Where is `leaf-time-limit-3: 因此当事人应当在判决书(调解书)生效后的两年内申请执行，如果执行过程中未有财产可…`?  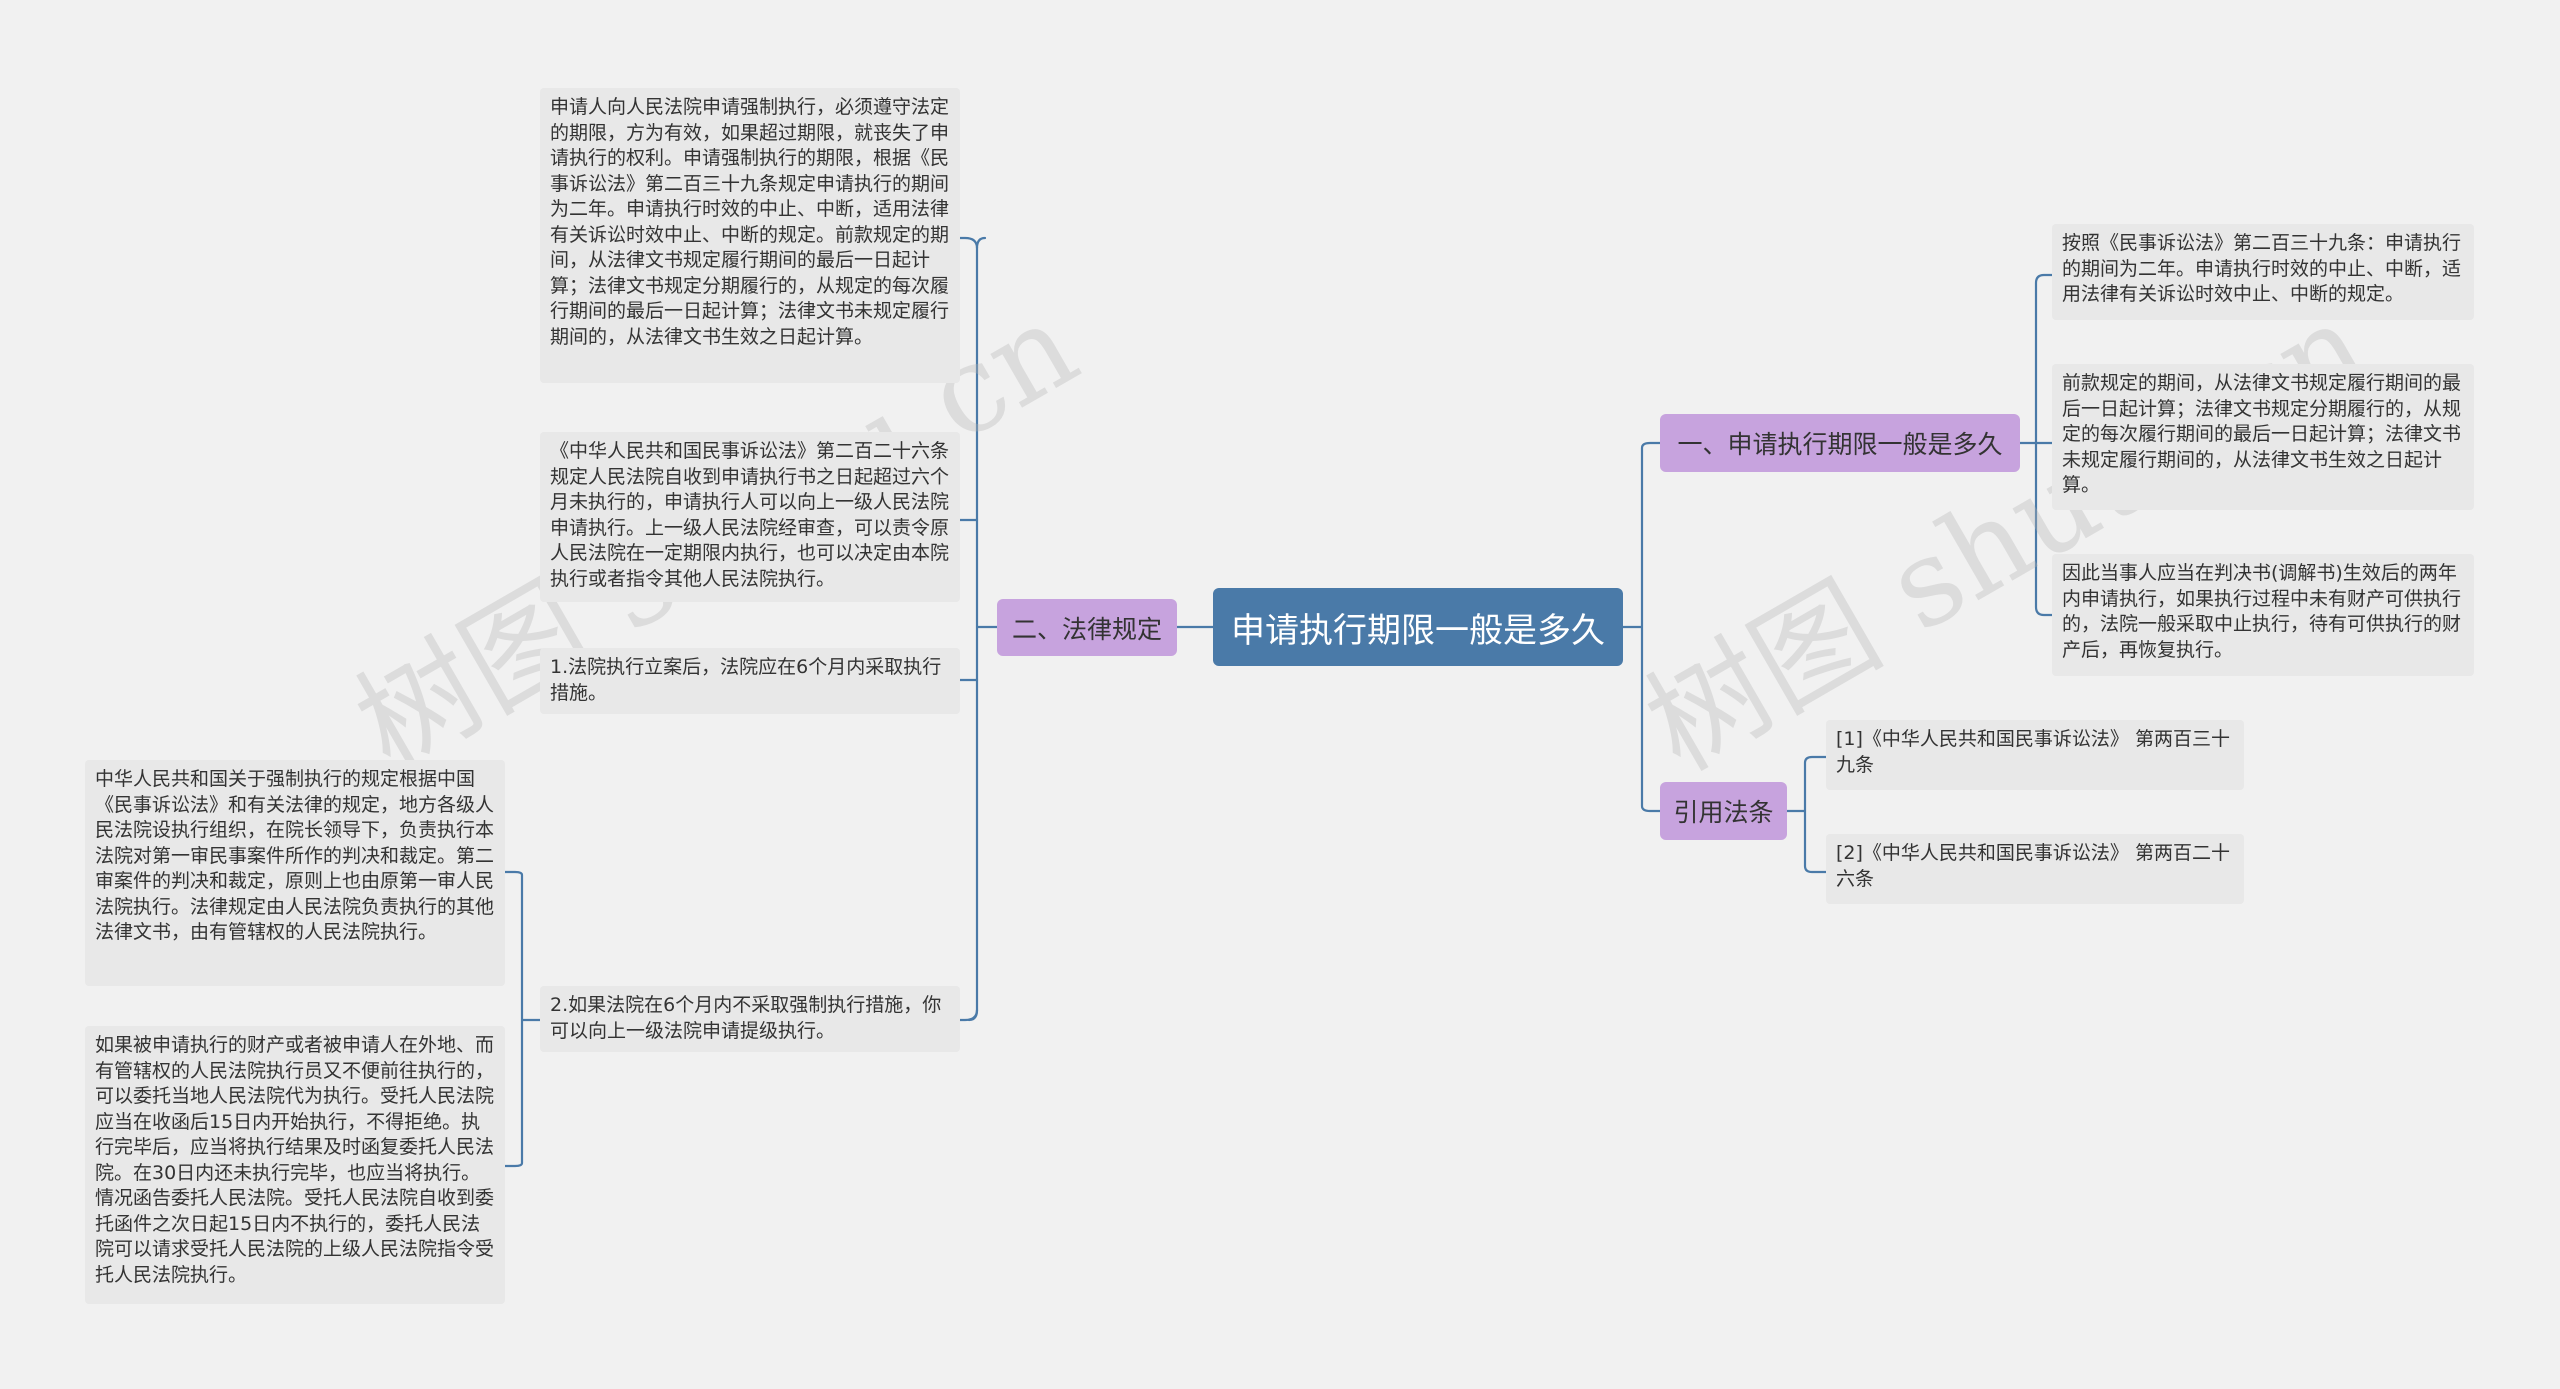 leaf-time-limit-3: 因此当事人应当在判决书(调解书)生效后的两年内申请执行，如果执行过程中未有财产可… is located at coordinates (2263, 615).